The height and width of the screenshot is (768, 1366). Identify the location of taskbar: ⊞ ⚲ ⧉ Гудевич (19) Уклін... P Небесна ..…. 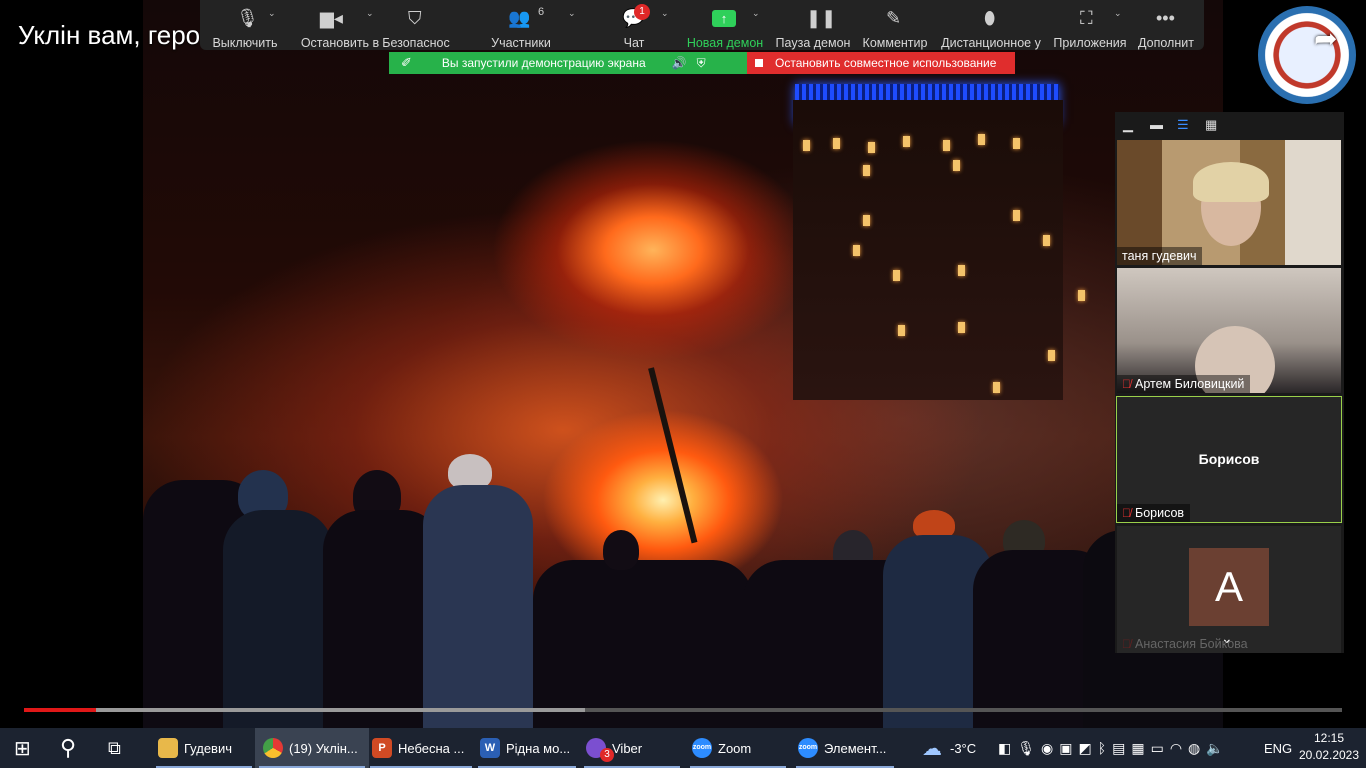
(683, 748).